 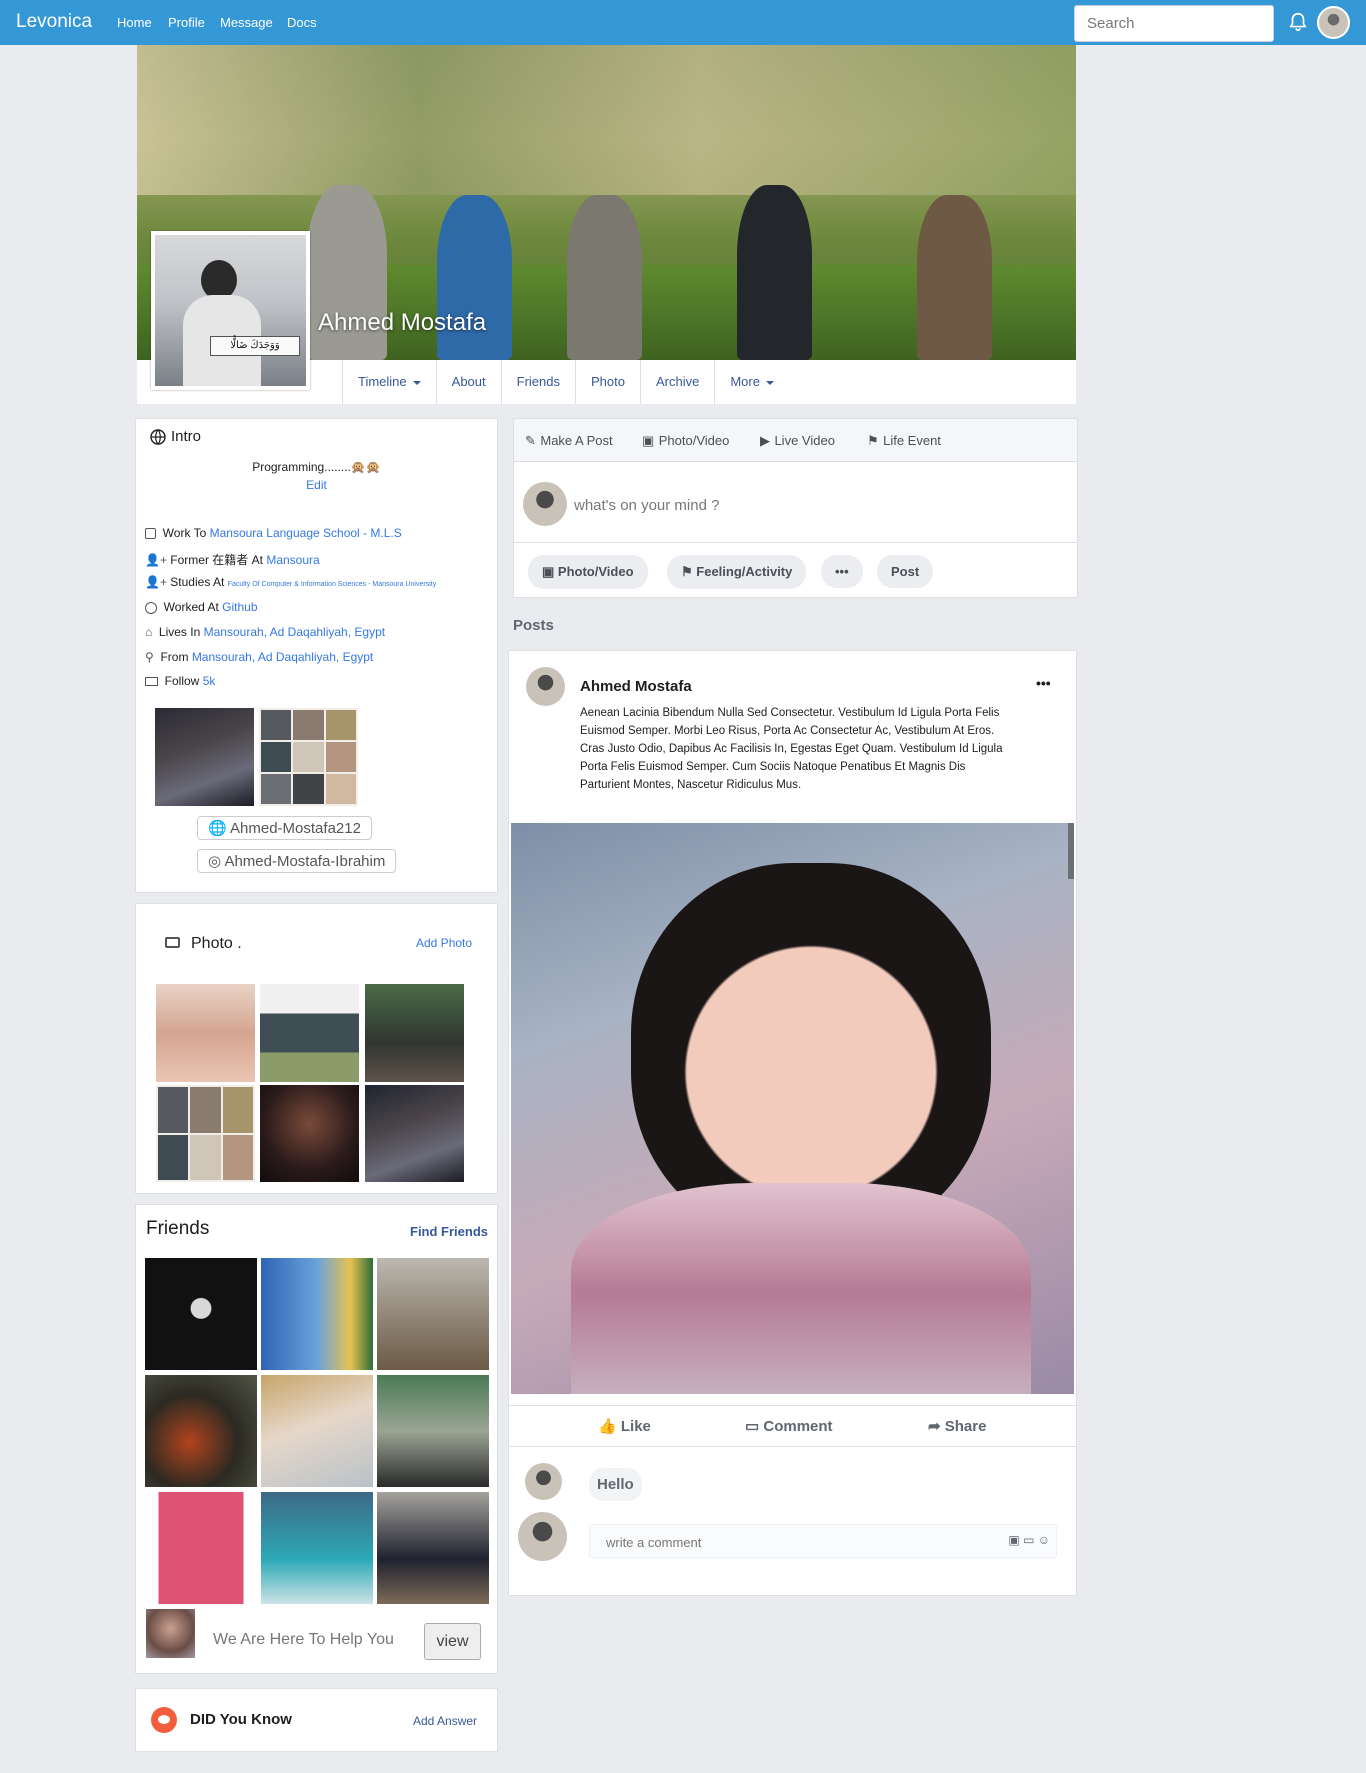 I want to click on tab-friends: Friends, so click(x=539, y=382).